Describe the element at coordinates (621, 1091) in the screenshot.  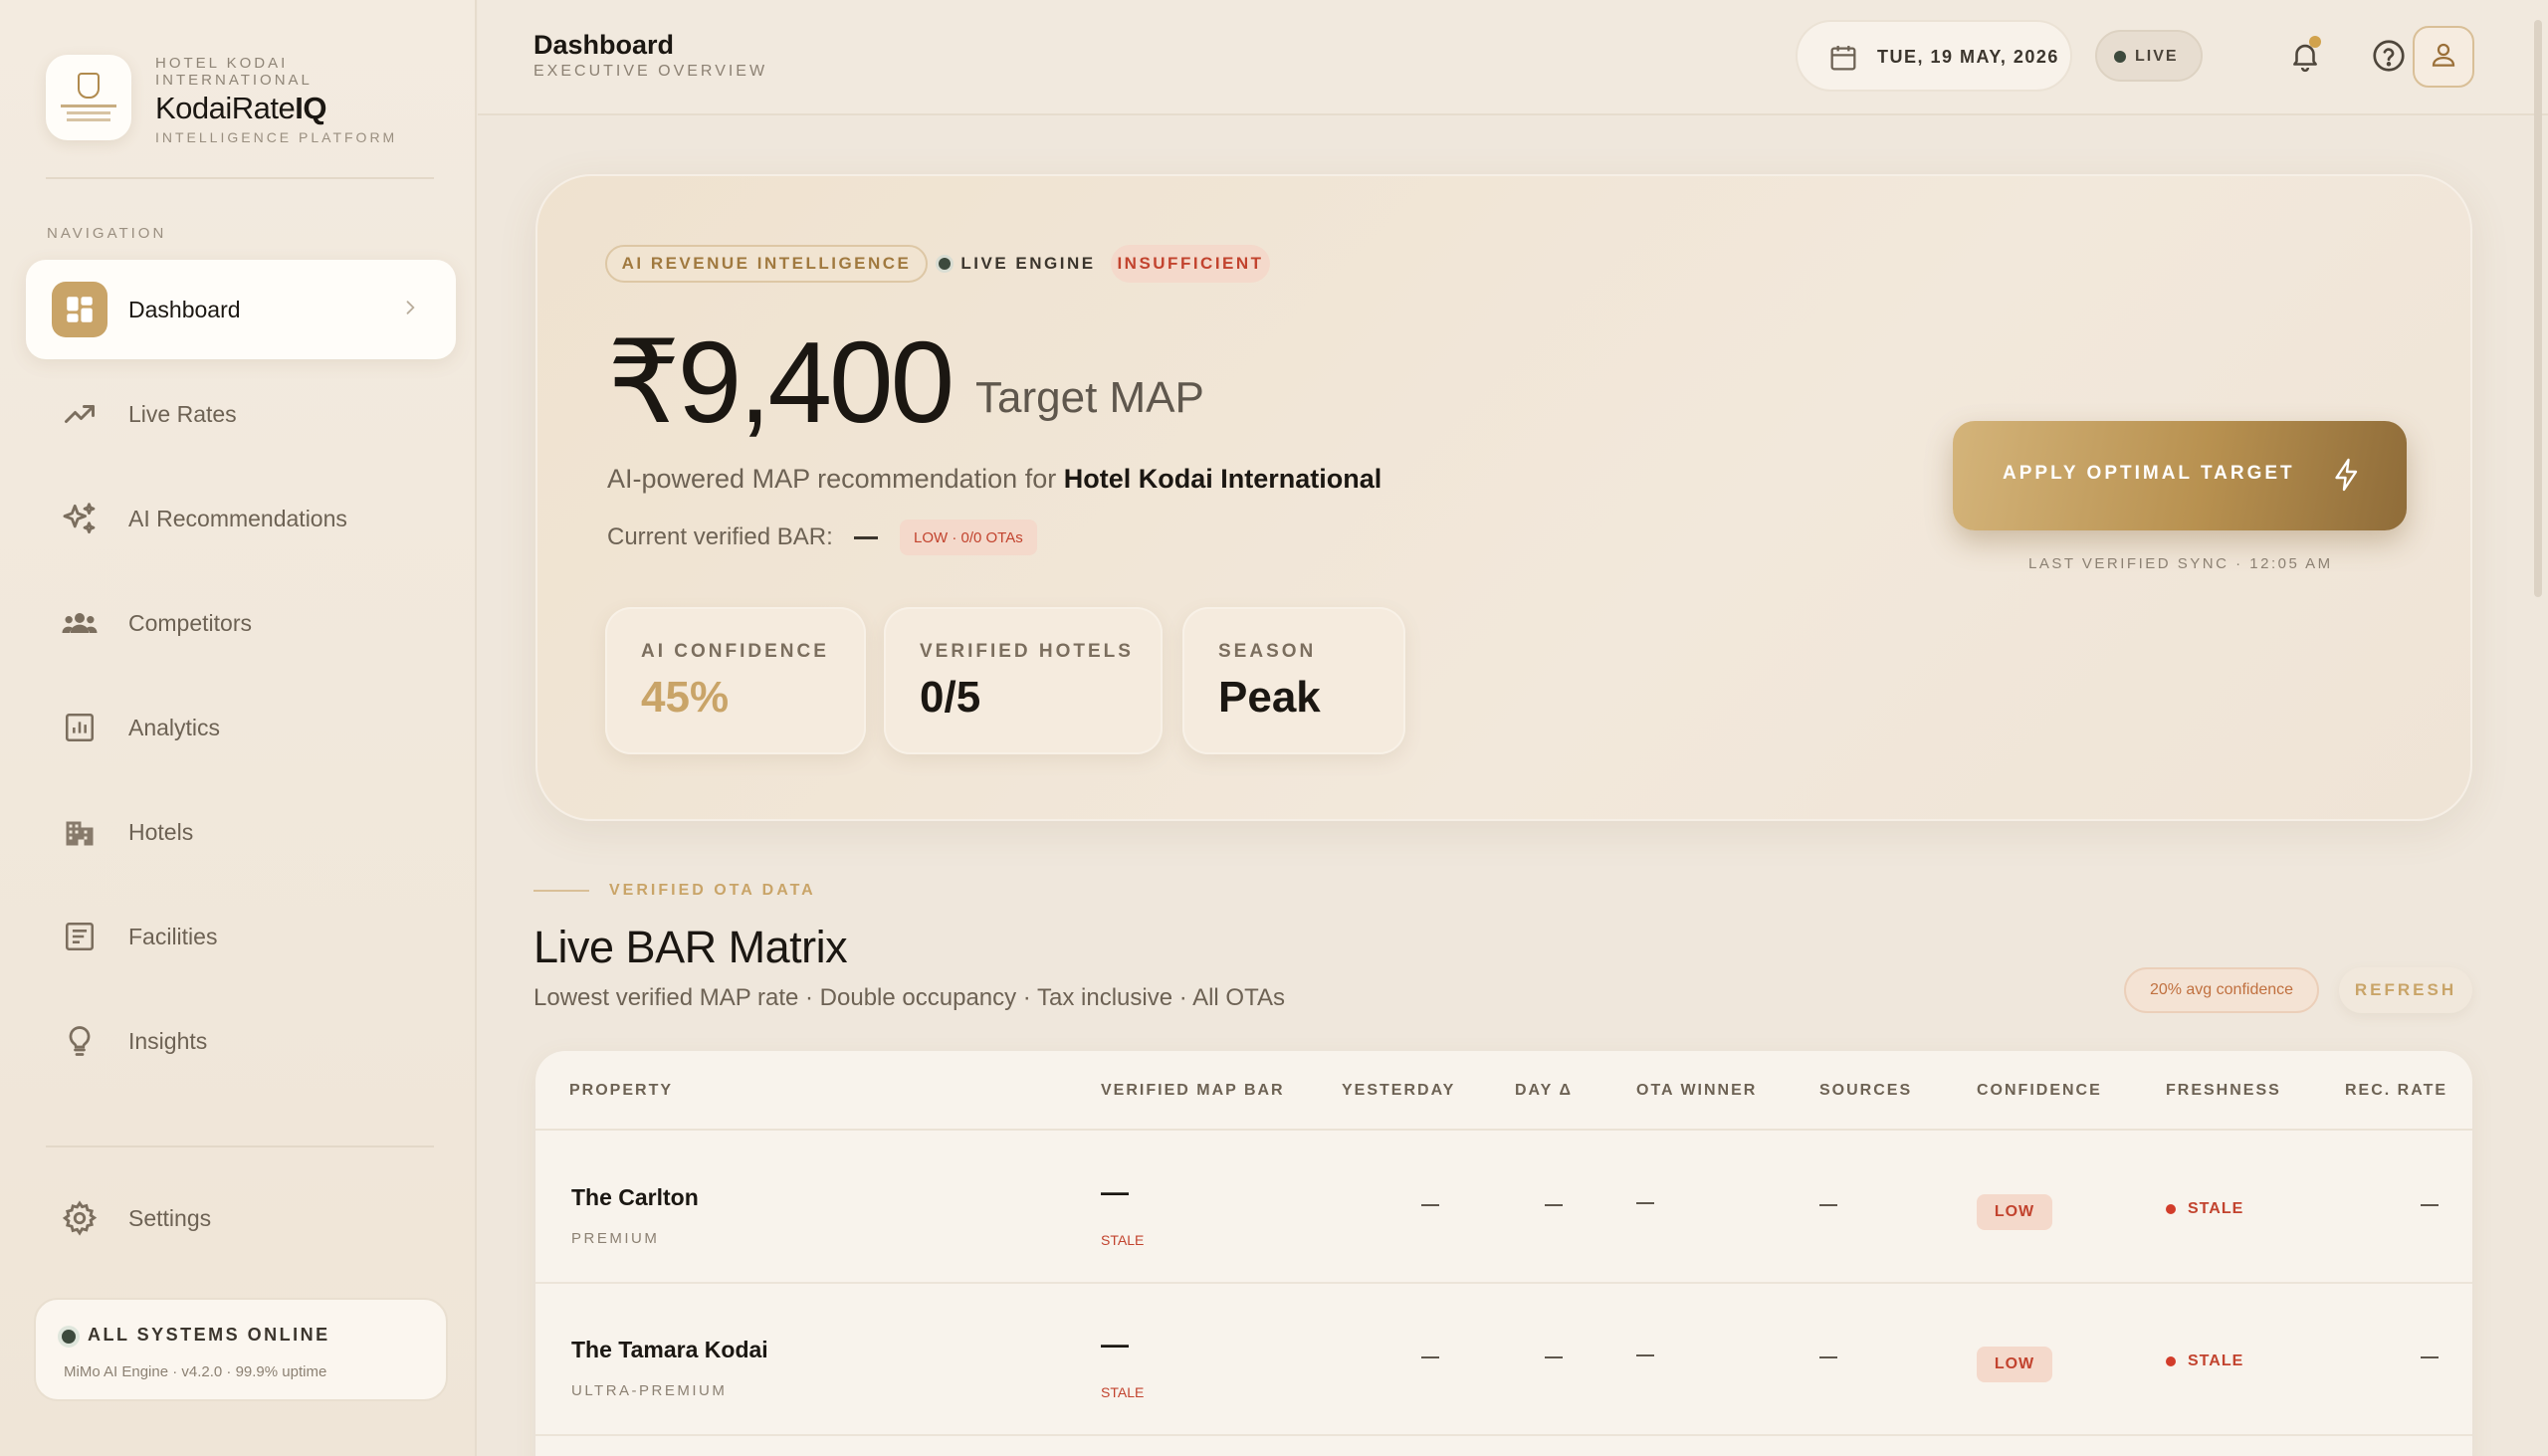
I see `column-header: PROPERTY` at that location.